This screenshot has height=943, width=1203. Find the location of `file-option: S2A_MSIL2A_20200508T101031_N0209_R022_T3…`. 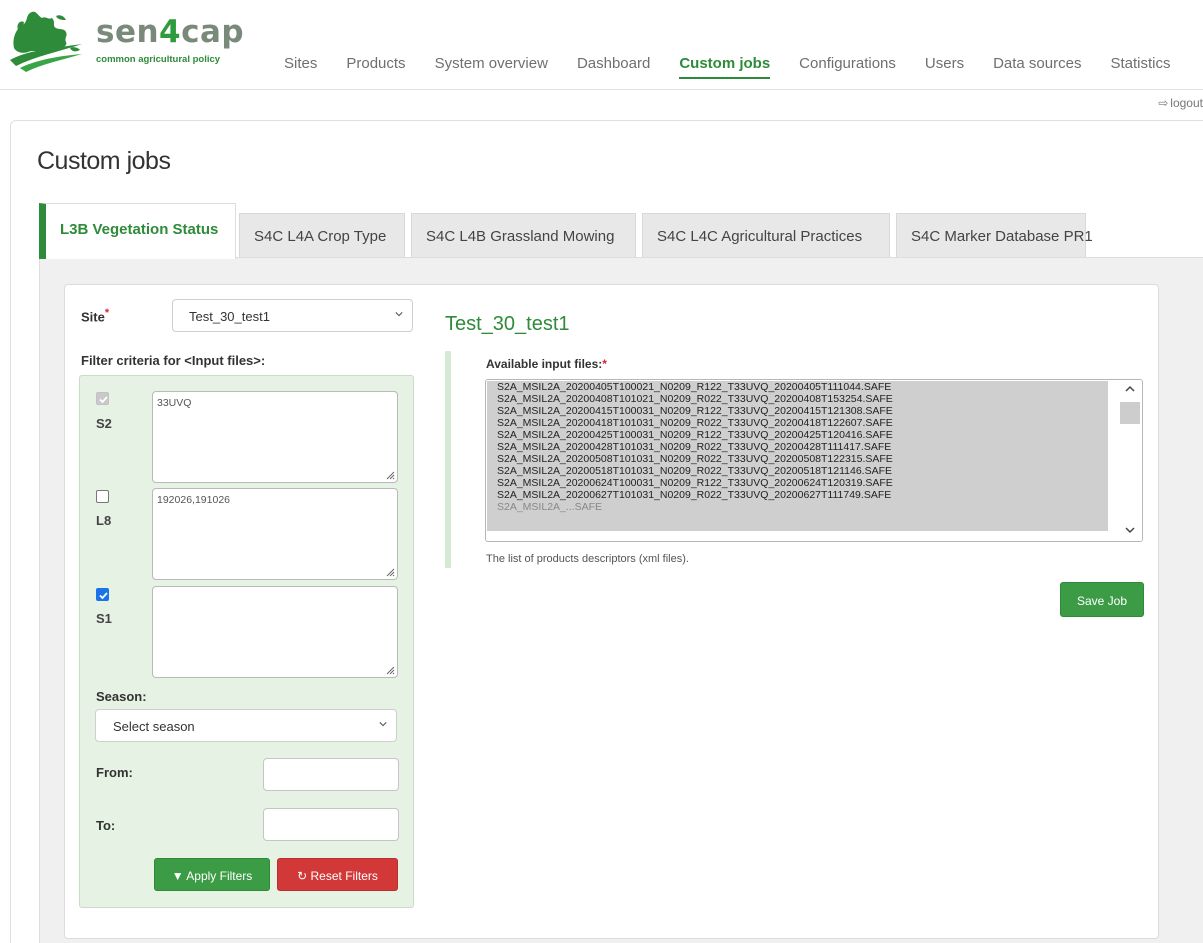

file-option: S2A_MSIL2A_20200508T101031_N0209_R022_T3… is located at coordinates (797, 459).